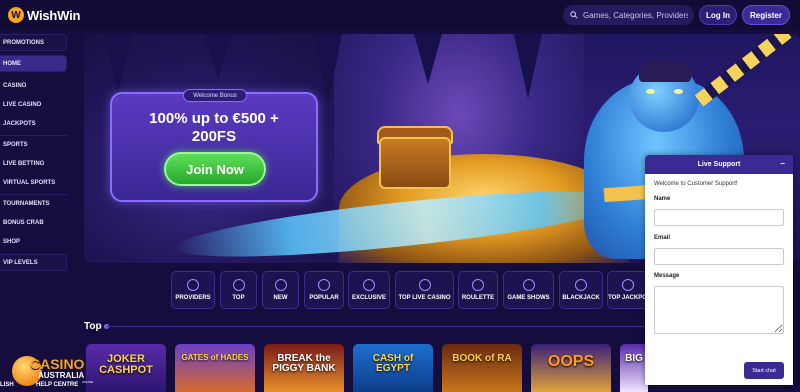  What do you see at coordinates (478, 285) in the screenshot?
I see `roulette-icon` at bounding box center [478, 285].